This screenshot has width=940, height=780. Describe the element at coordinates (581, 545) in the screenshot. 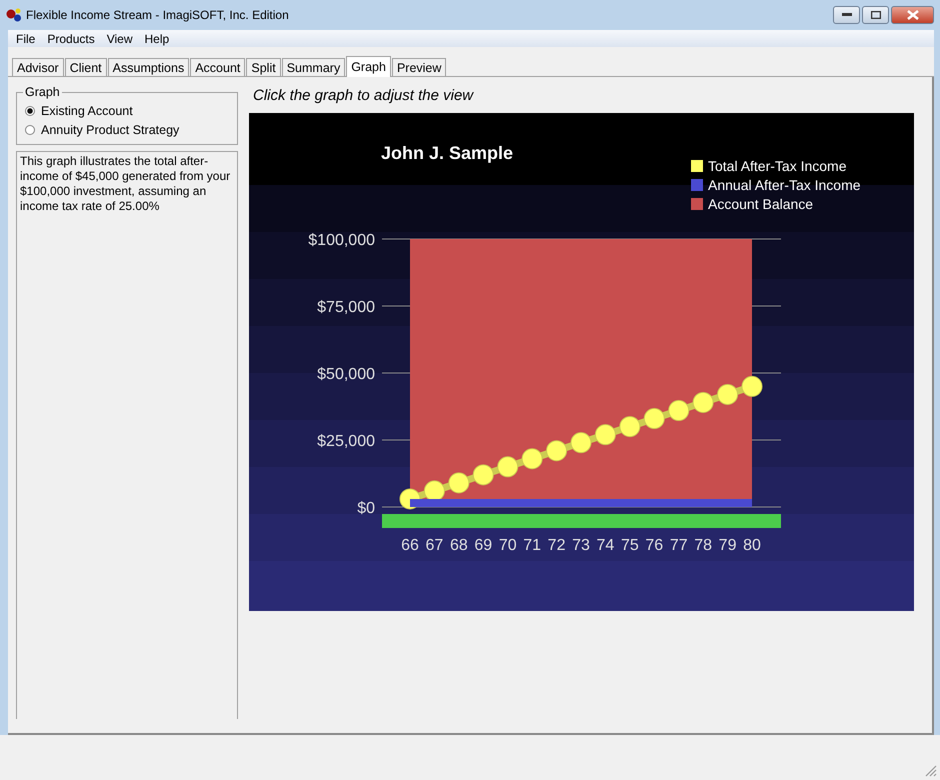

I see `x-axis-label: 73` at that location.